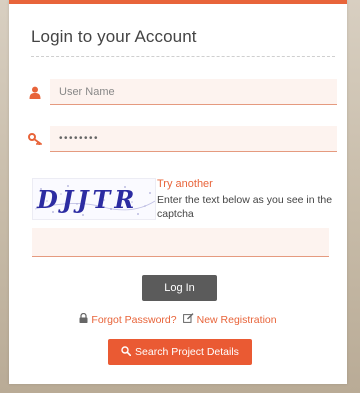 The height and width of the screenshot is (393, 360). Describe the element at coordinates (188, 319) in the screenshot. I see `edit-icon` at that location.